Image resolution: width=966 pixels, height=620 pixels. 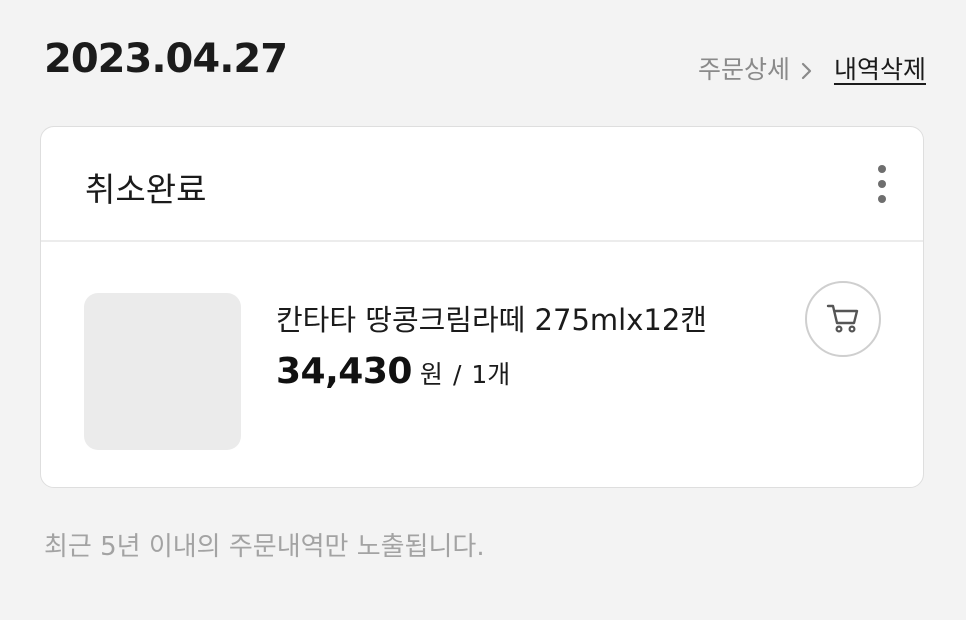 I want to click on more-options-button, so click(x=882, y=184).